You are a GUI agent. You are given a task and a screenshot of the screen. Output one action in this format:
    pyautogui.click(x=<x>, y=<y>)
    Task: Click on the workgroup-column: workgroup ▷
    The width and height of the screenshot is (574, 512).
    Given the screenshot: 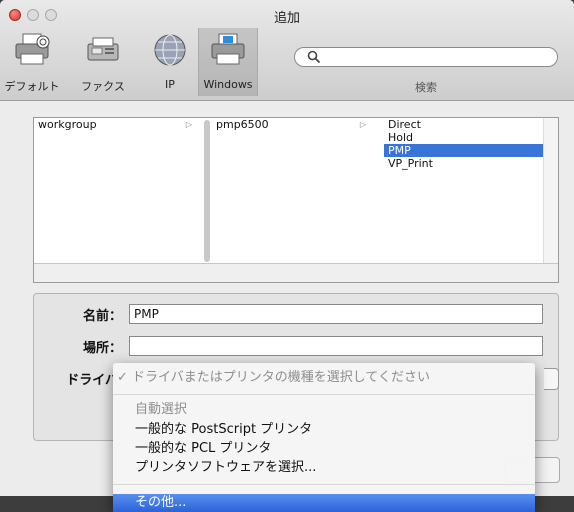 What is the action you would take?
    pyautogui.click(x=120, y=191)
    